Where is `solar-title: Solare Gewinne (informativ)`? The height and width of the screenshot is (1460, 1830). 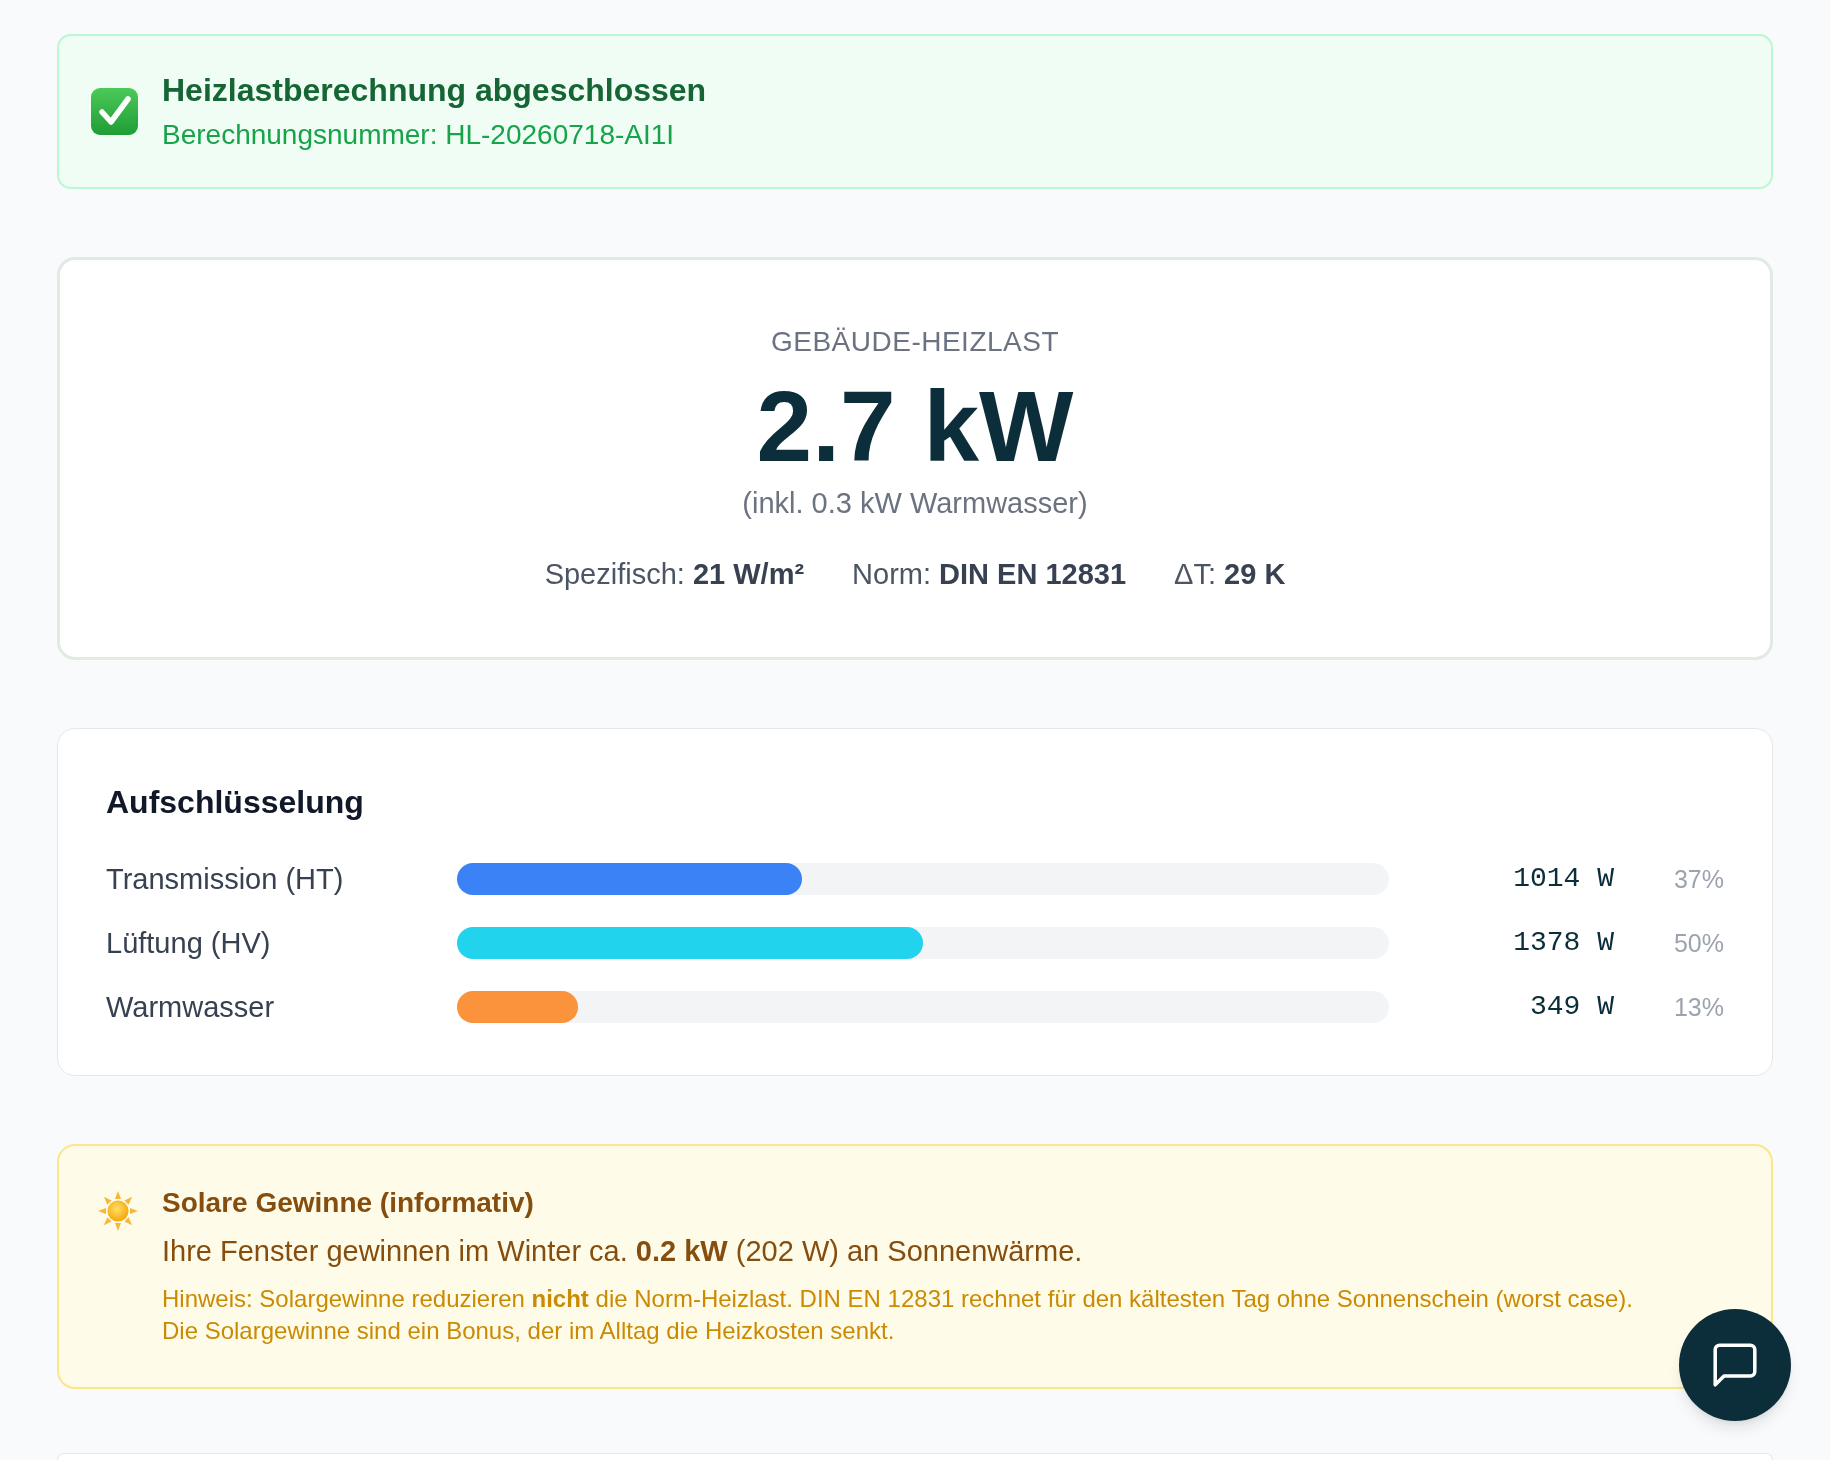
solar-title: Solare Gewinne (informativ) is located at coordinates (348, 1203).